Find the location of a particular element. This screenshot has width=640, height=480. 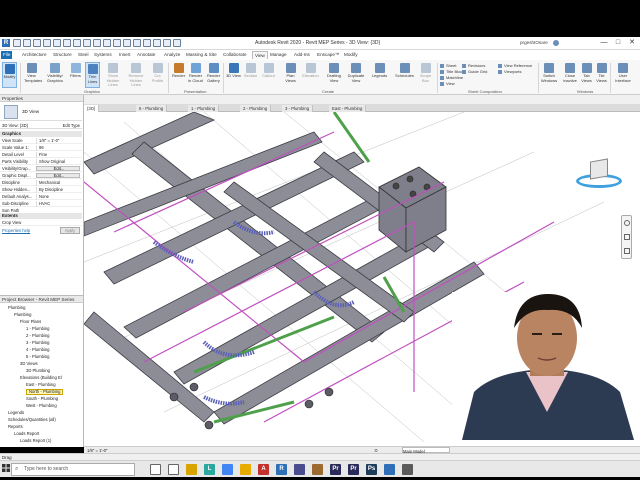

tab-add-ins: Add-Ins is located at coordinates (302, 55).